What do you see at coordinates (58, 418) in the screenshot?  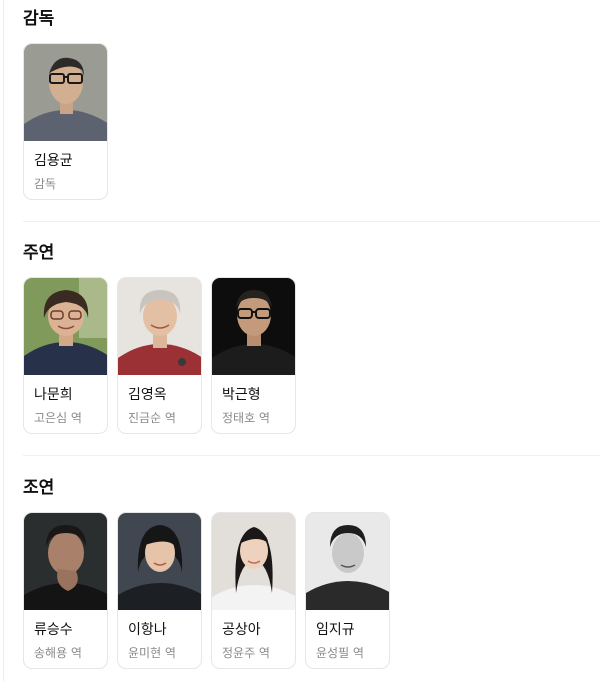 I see `person-role: 고은심 역` at bounding box center [58, 418].